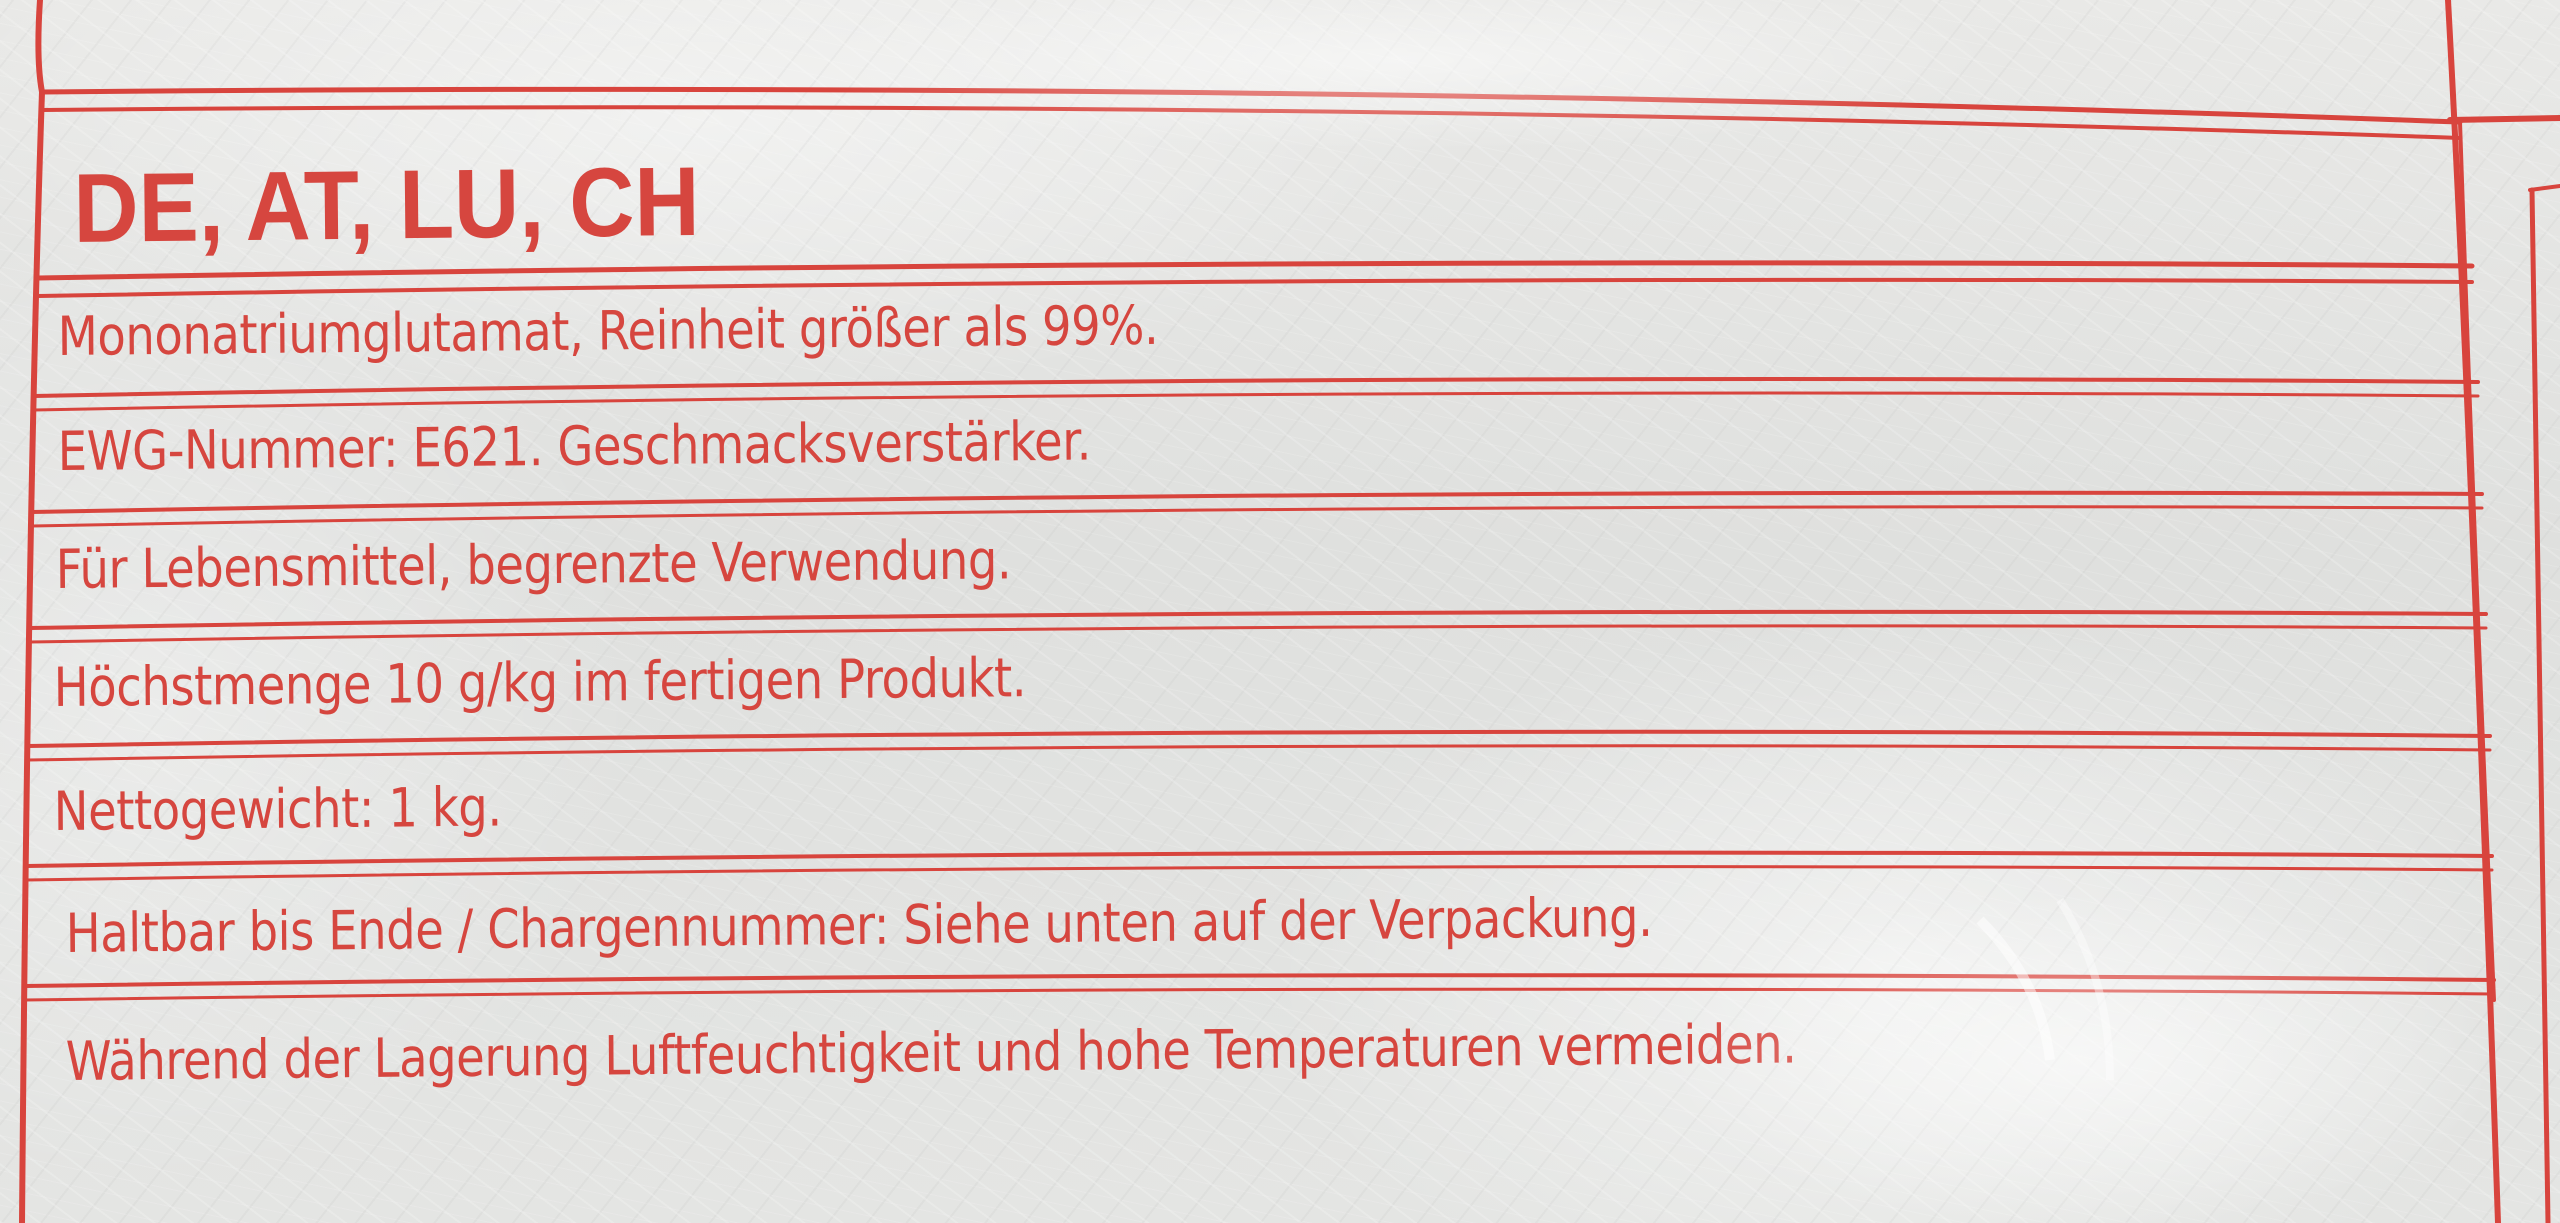  I want to click on country-codes-heading: DE, AT, LU, CH, so click(386, 204).